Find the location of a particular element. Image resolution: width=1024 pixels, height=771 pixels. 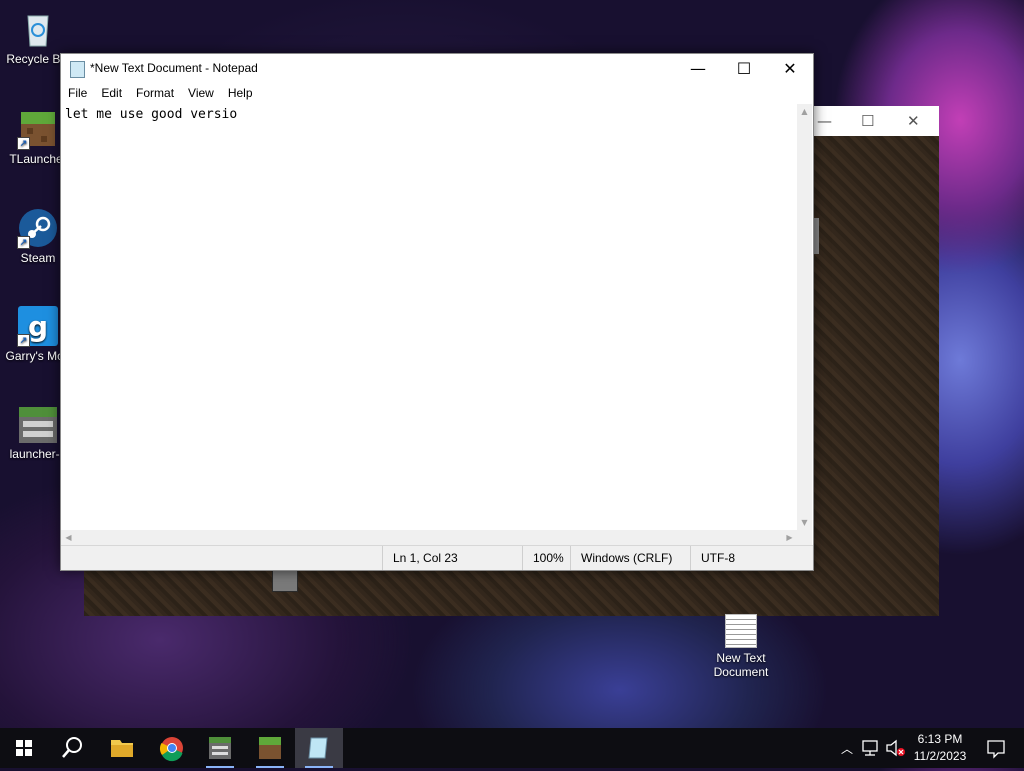

status-bar: Ln 1, Col 23 100% Windows (CRLF) UTF-8 is located at coordinates (437, 557).